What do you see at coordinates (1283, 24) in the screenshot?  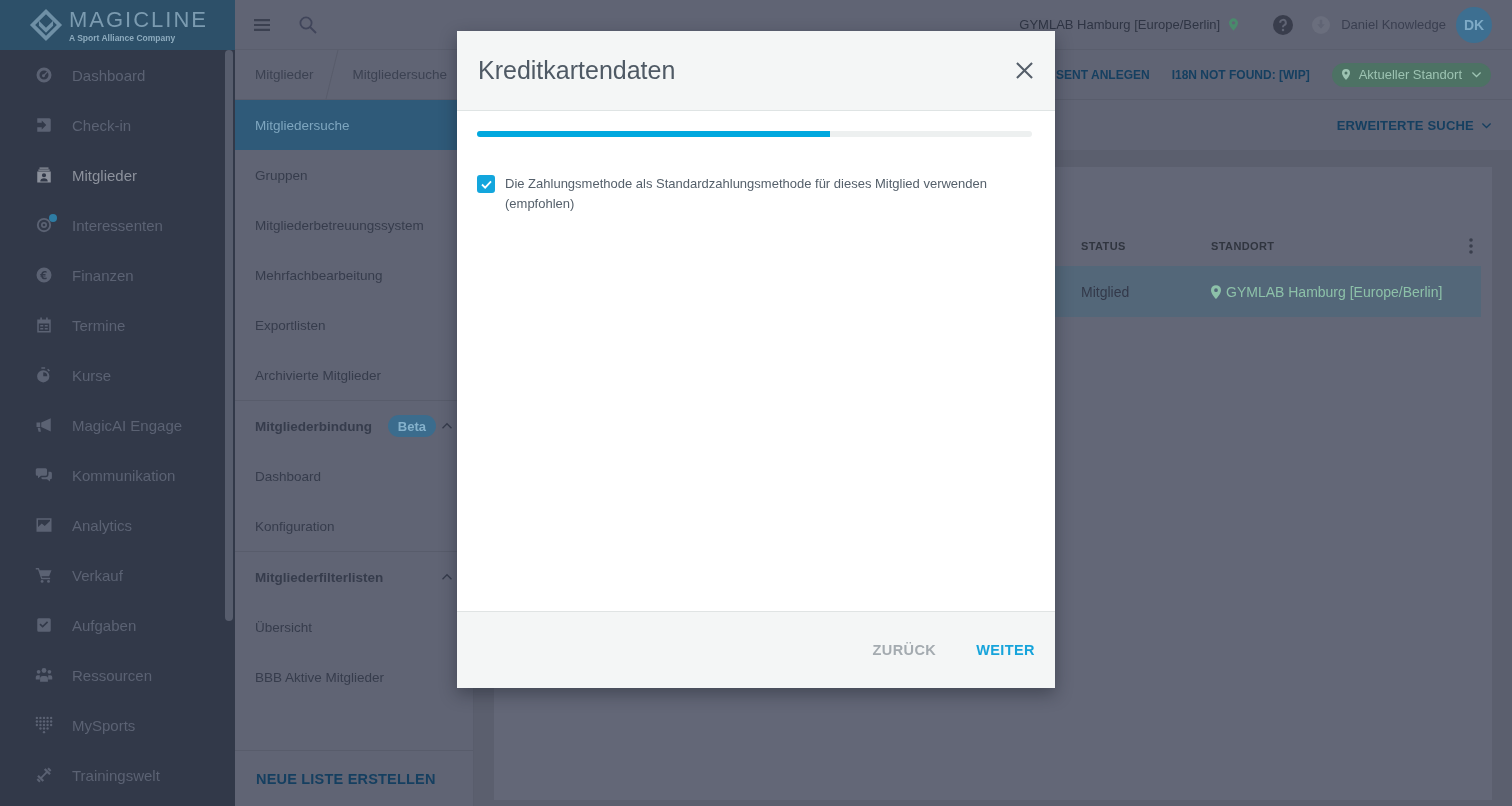 I see `help-icon` at bounding box center [1283, 24].